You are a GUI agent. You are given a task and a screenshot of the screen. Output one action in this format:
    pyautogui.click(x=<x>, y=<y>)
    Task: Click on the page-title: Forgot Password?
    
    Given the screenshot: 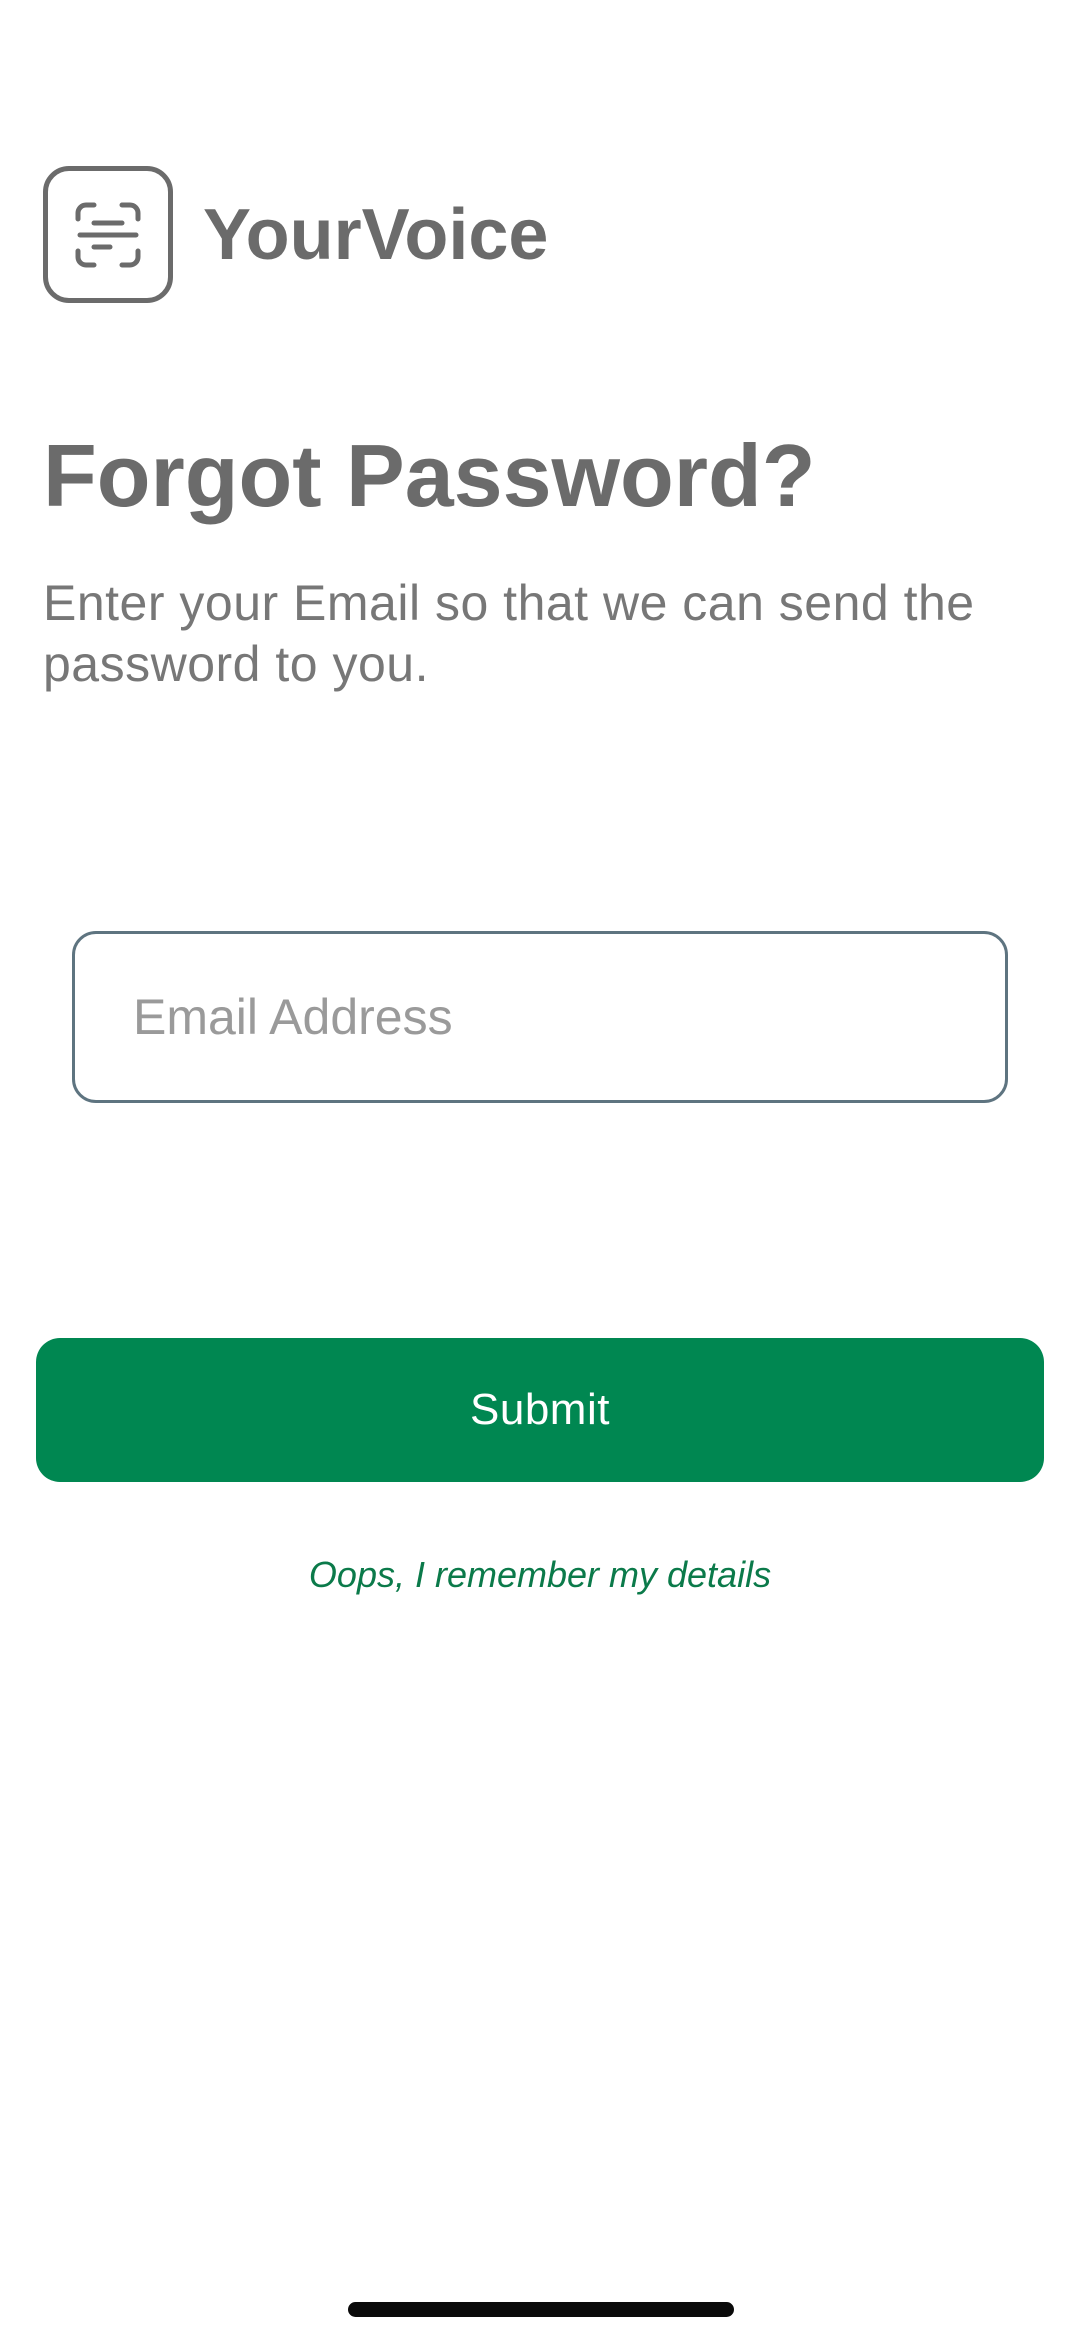 What is the action you would take?
    pyautogui.click(x=429, y=475)
    